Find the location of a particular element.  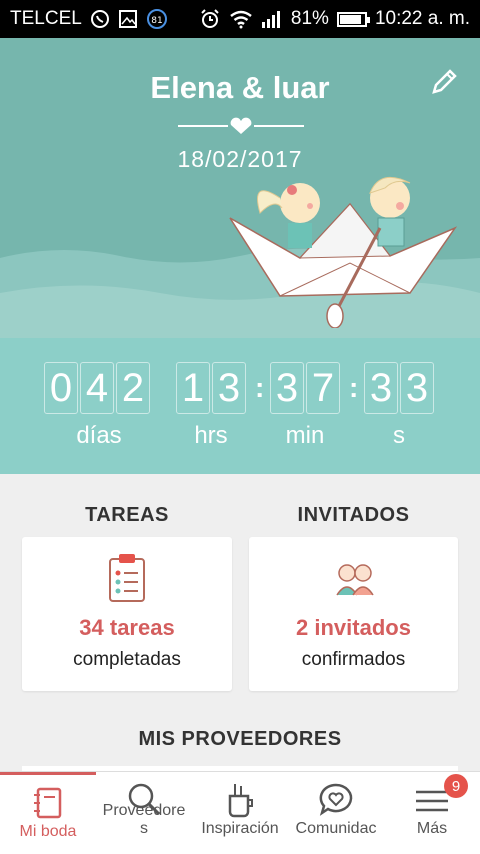

clock: 10:22 a. m. is located at coordinates (422, 18).